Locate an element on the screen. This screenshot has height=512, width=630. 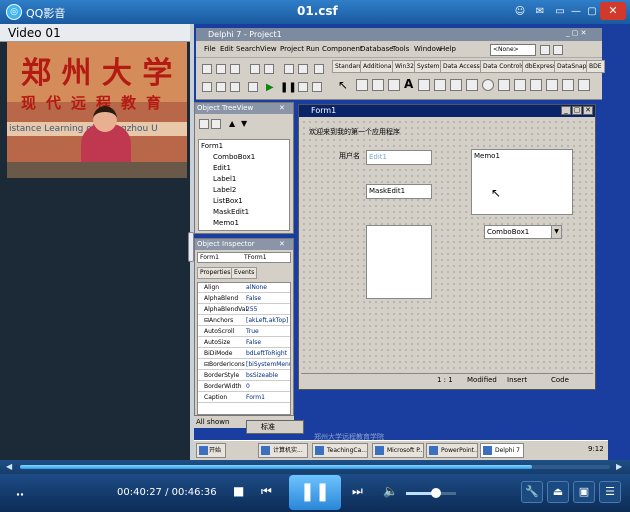
tab-bde: BDE is located at coordinates (595, 66).